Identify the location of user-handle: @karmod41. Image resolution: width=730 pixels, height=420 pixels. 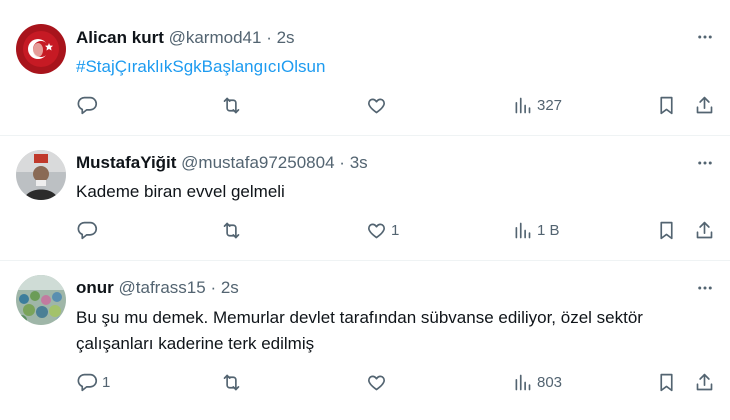
(215, 37).